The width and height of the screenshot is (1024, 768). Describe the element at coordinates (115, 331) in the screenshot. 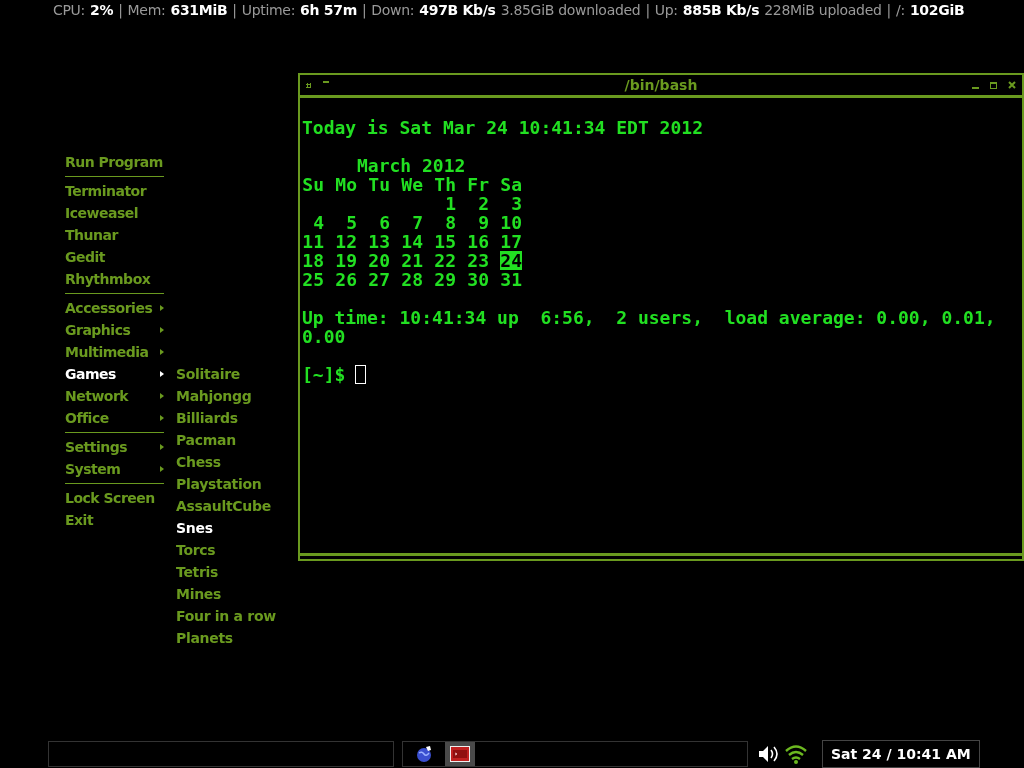

I see `menu-item: Graphics` at that location.